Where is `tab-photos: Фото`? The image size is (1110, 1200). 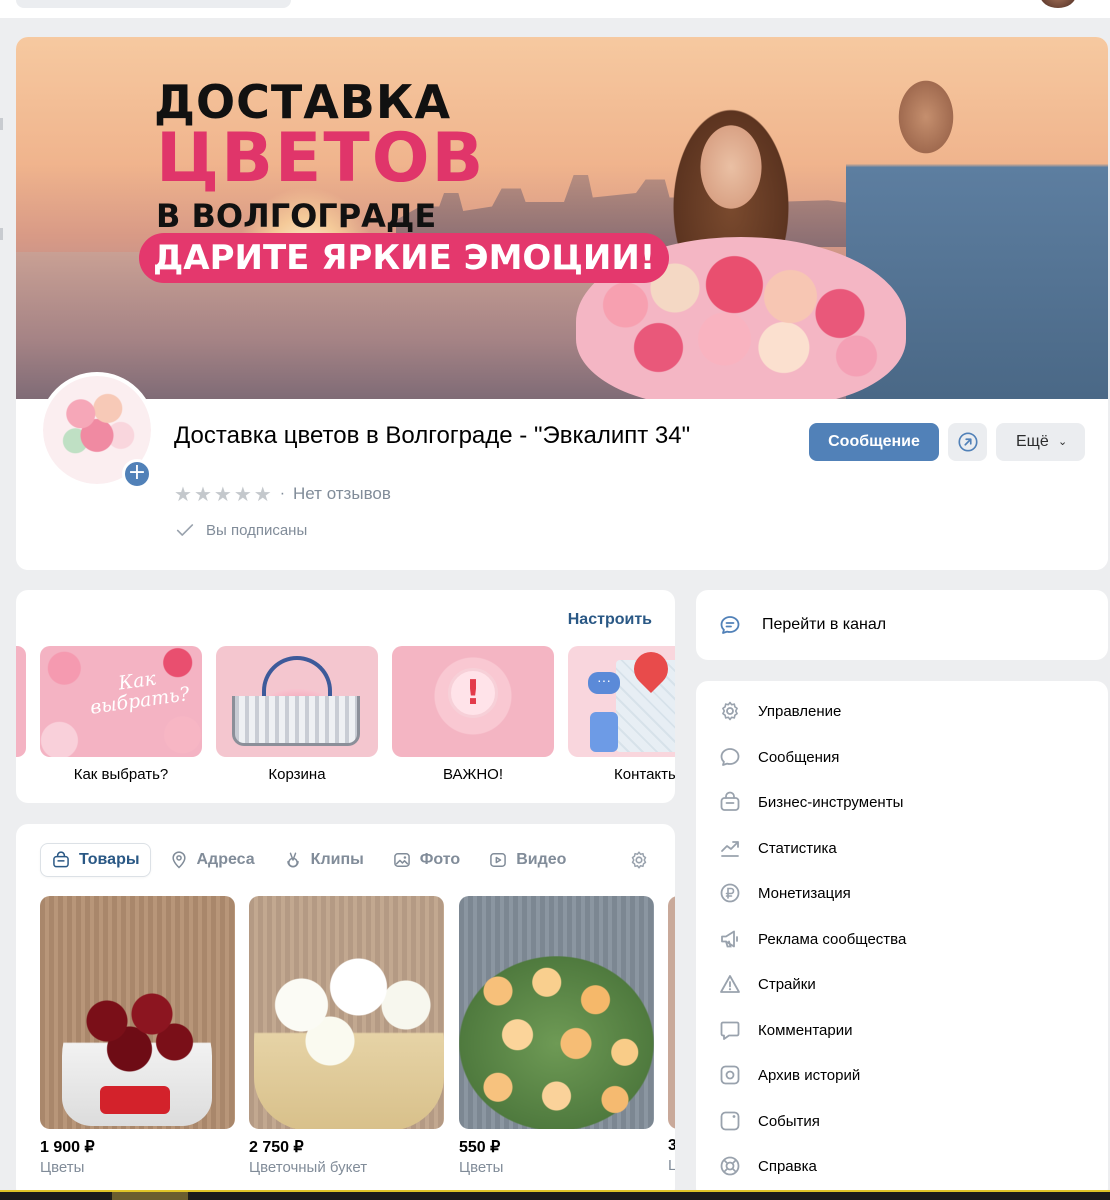
tab-photos: Фото is located at coordinates (426, 860).